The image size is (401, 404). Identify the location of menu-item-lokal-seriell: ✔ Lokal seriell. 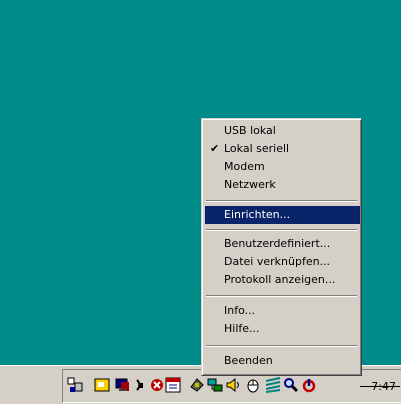
(282, 149).